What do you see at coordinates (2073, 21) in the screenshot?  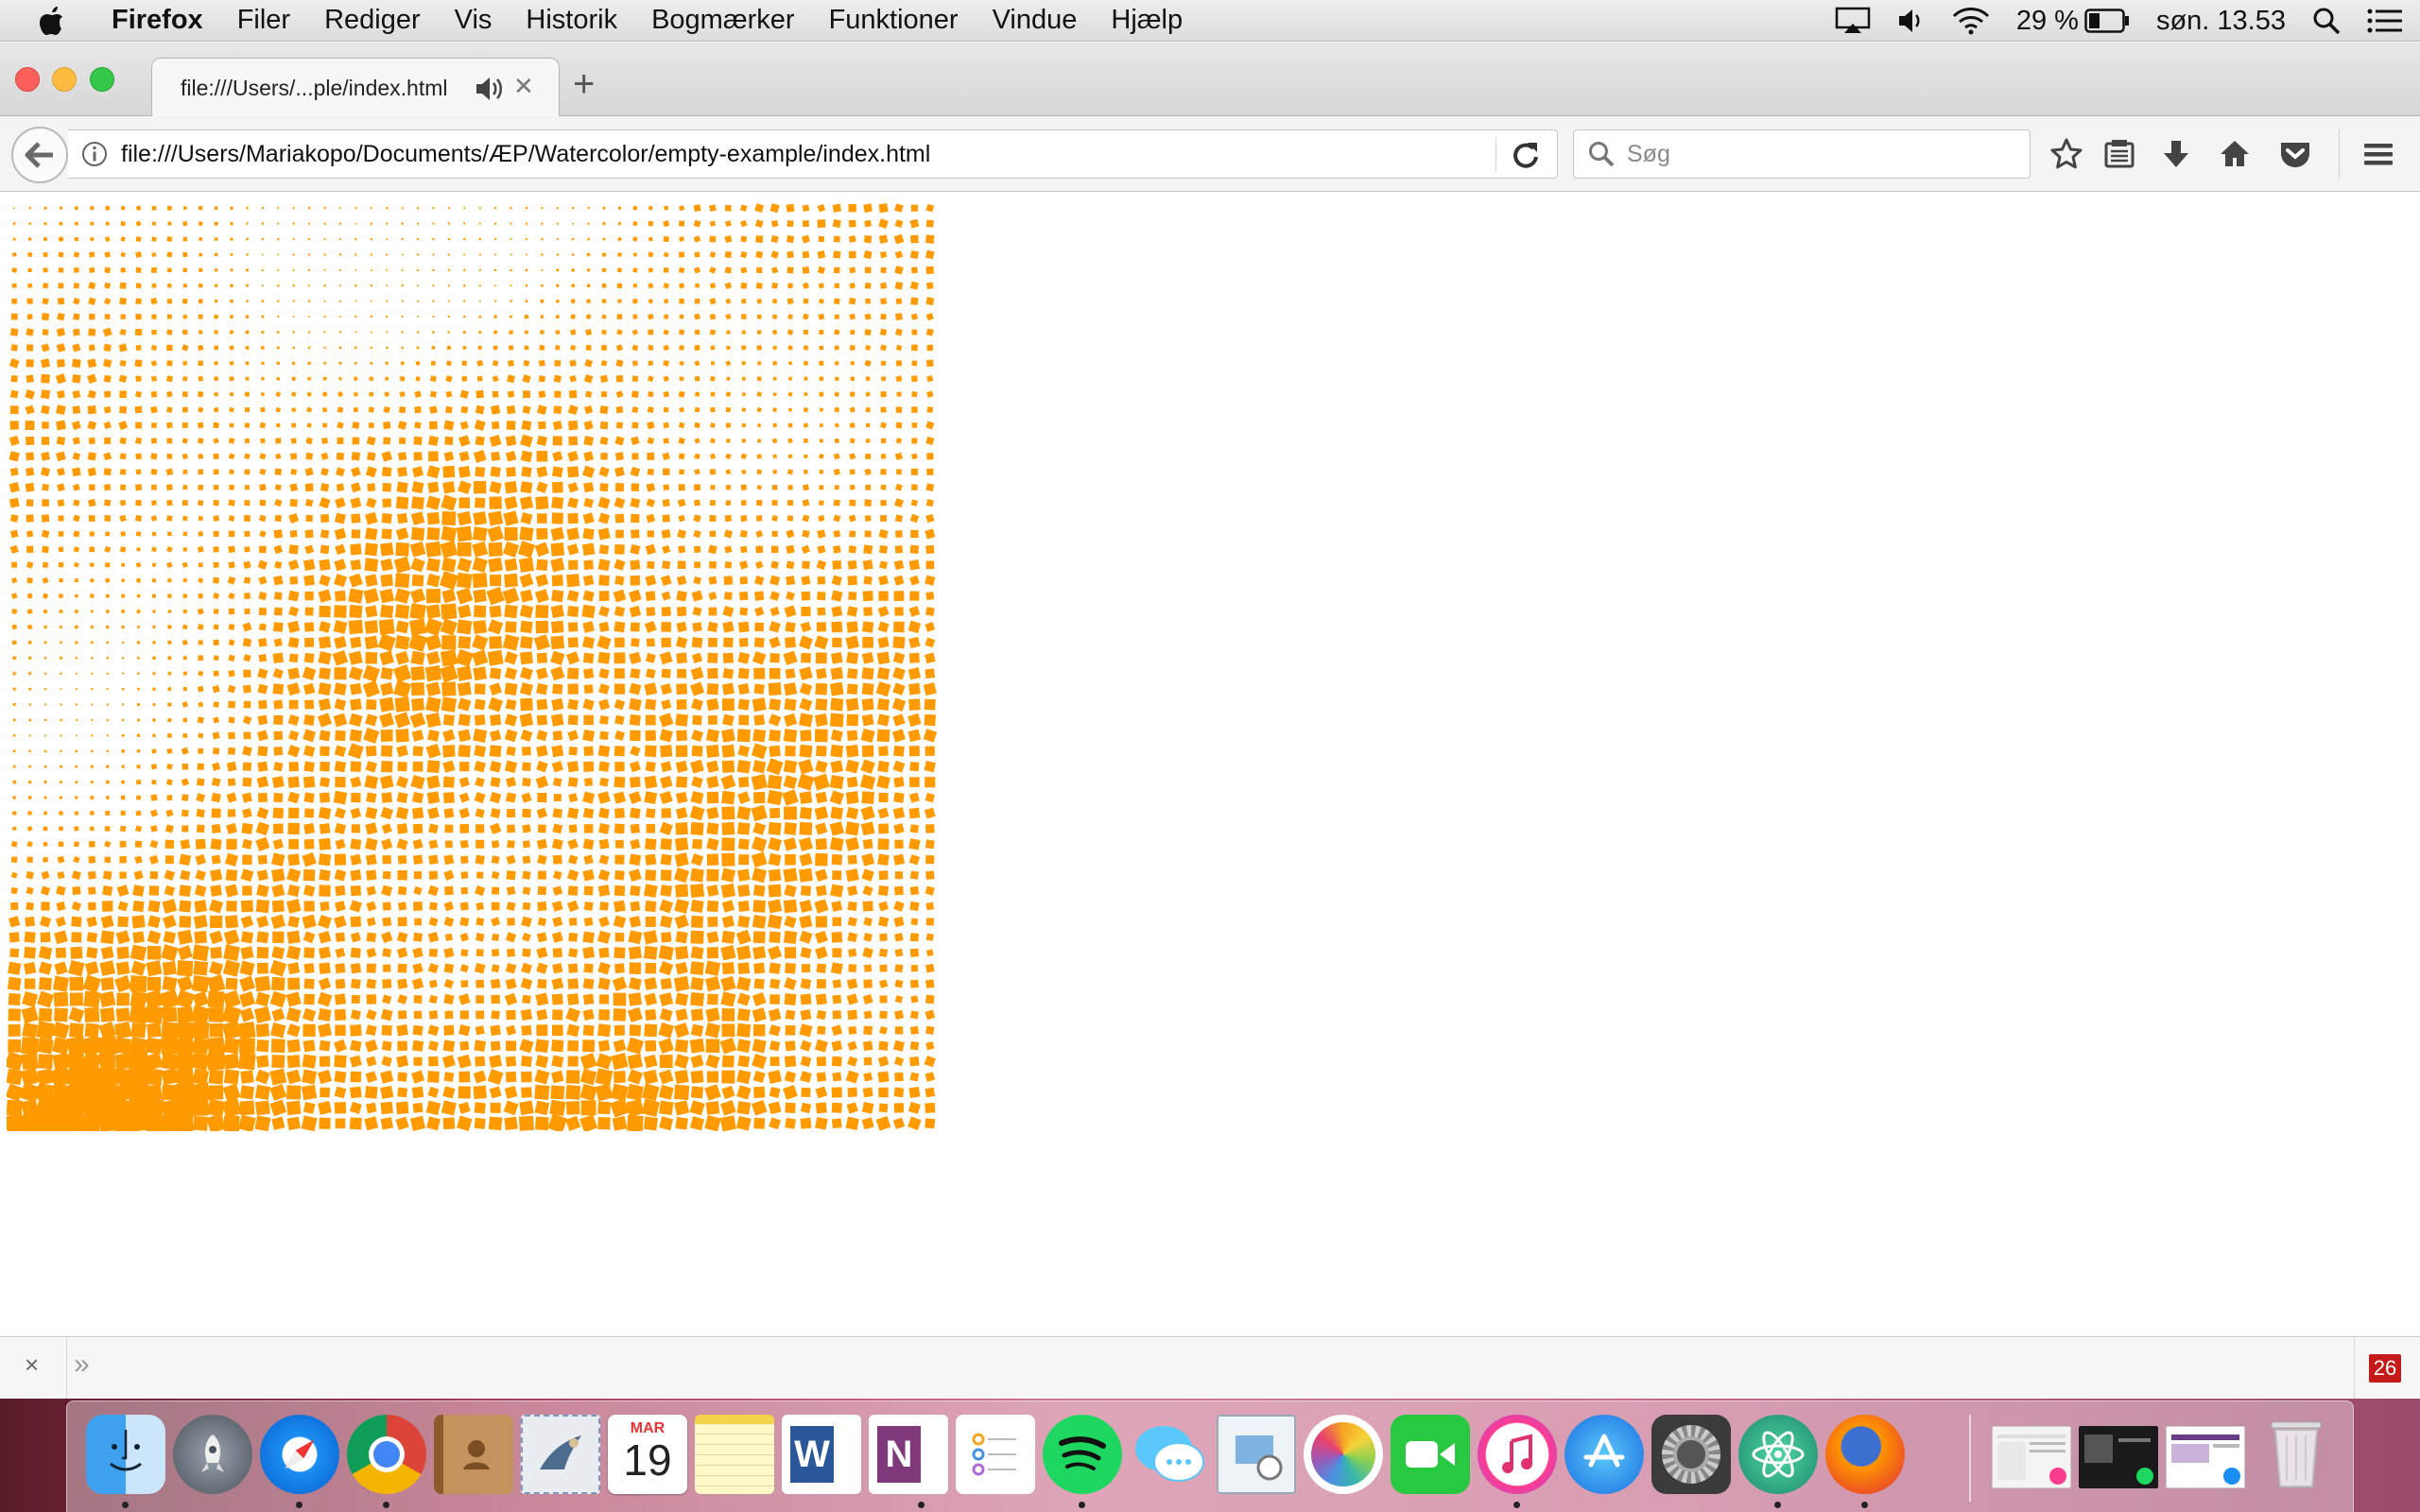 I see `battery-status: 29 %` at bounding box center [2073, 21].